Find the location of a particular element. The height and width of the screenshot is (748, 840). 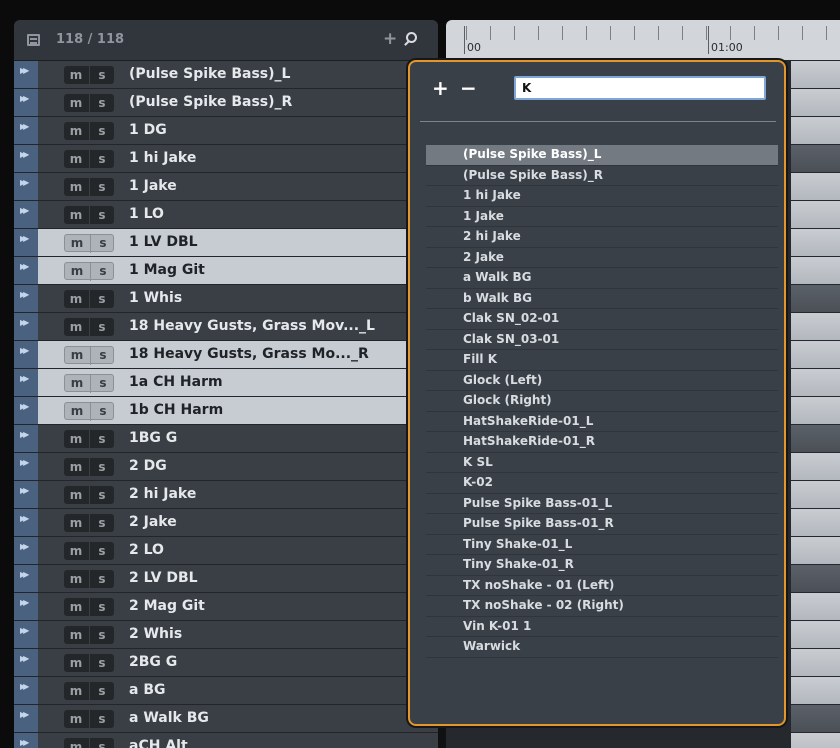

track-row: ▶▶ m s 1 Whis is located at coordinates (226, 299).